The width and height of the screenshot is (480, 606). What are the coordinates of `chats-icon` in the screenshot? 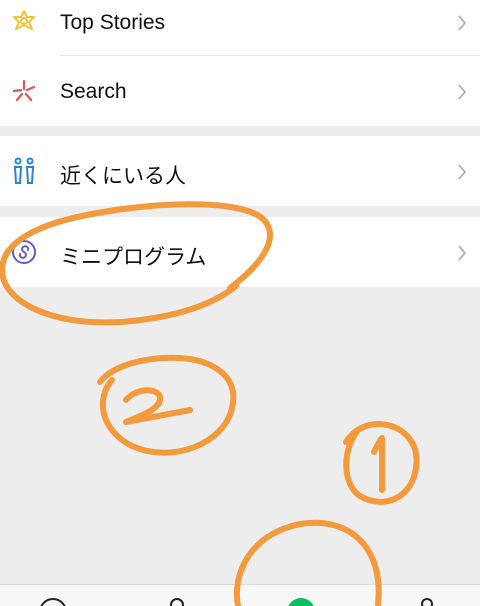 It's located at (53, 600).